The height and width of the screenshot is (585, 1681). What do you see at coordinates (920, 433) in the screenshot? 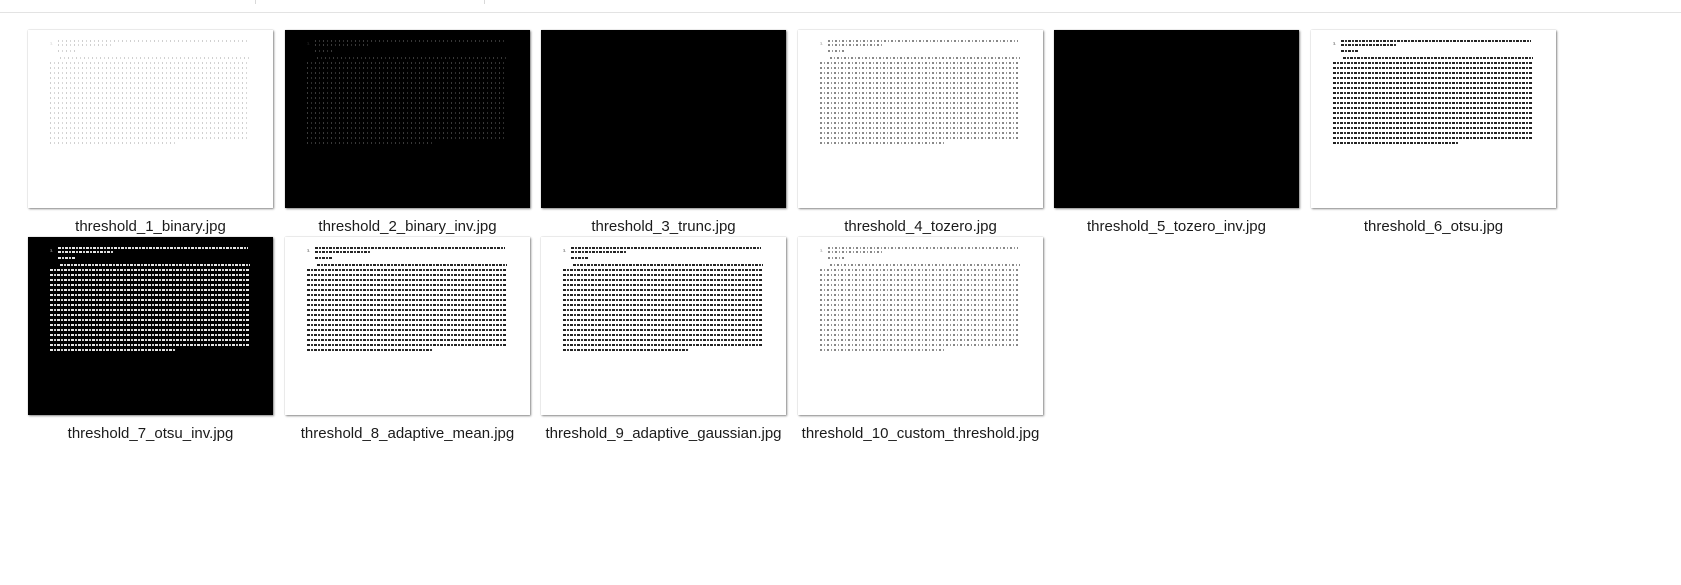
I see `file-name-label: threshold_10_custom_threshold.jpg` at bounding box center [920, 433].